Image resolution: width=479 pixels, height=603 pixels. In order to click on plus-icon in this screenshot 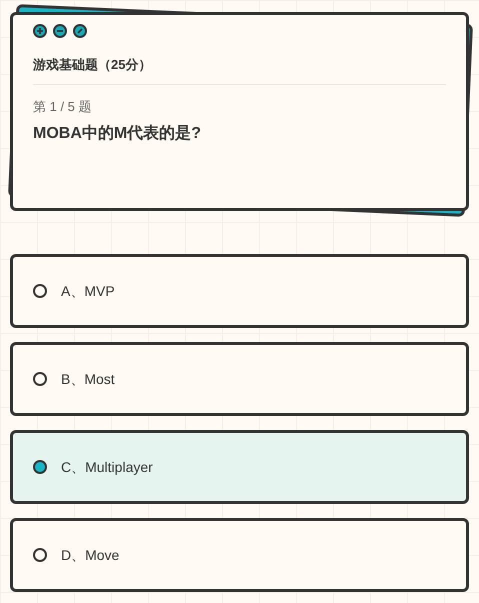, I will do `click(40, 31)`.